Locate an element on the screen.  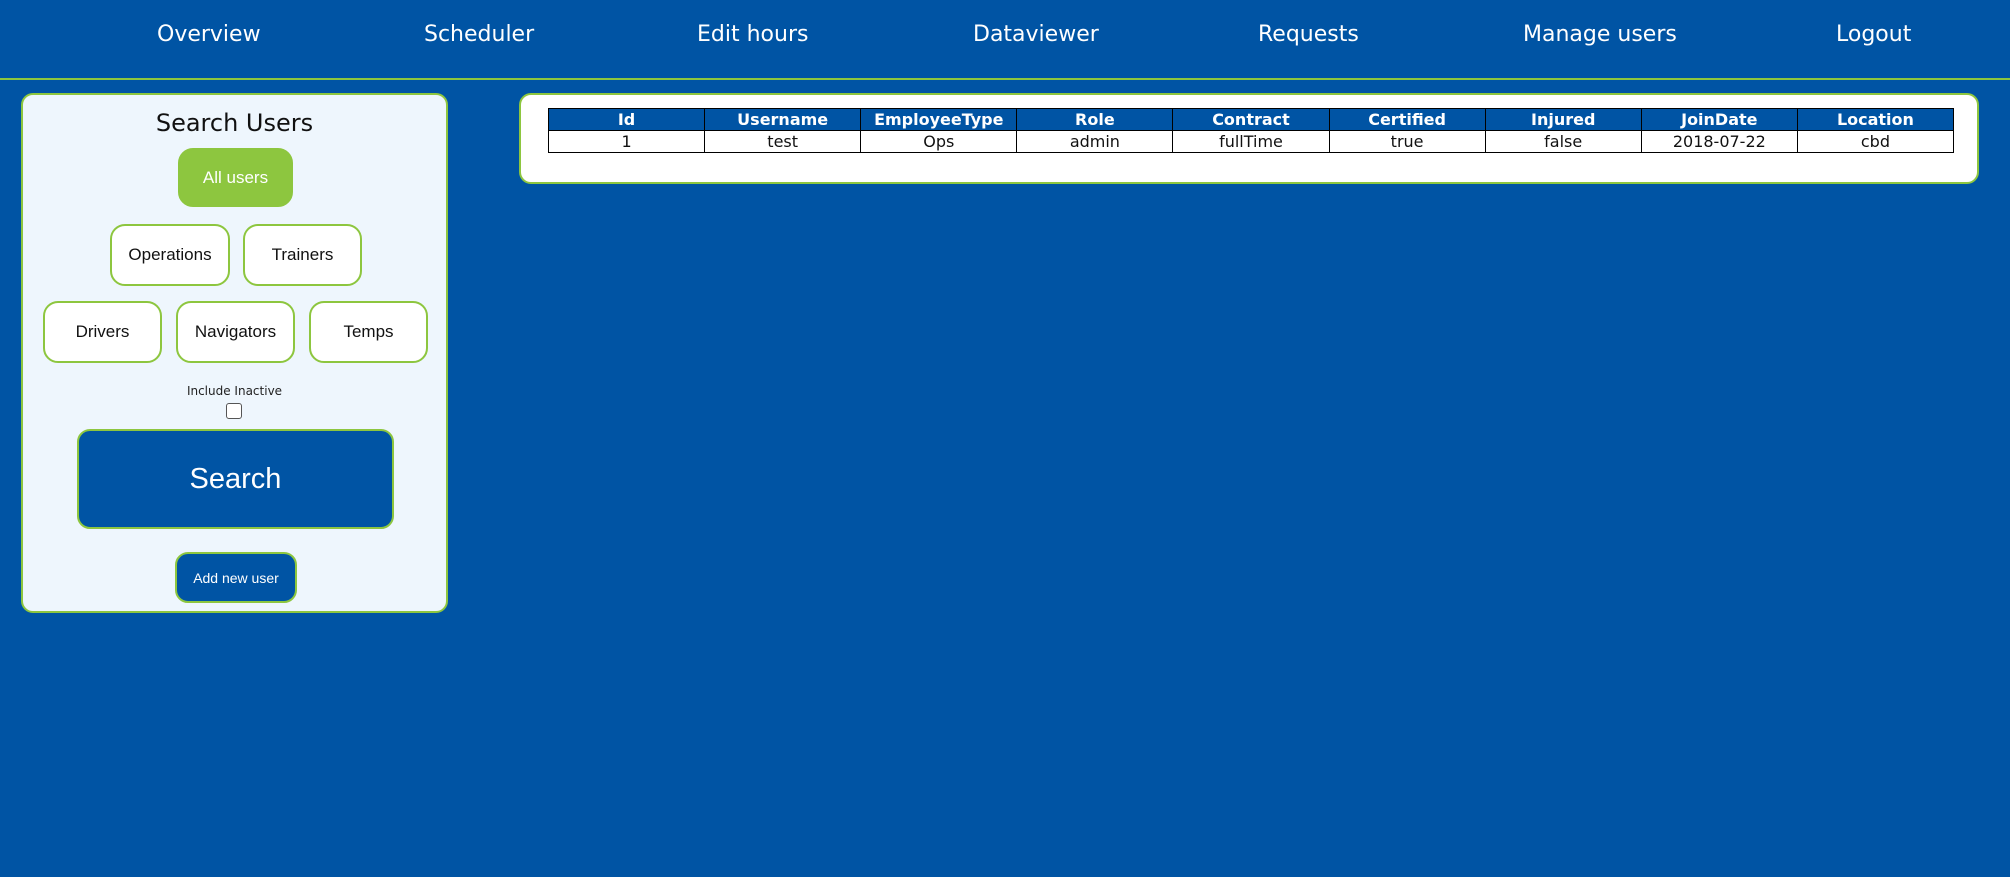
filter-operations-button: Operations is located at coordinates (170, 255).